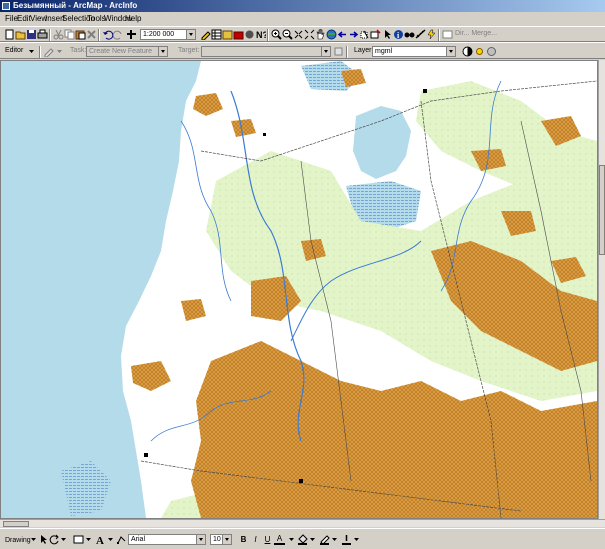 This screenshot has width=605, height=549. What do you see at coordinates (364, 34) in the screenshot?
I see `select-features-icon` at bounding box center [364, 34].